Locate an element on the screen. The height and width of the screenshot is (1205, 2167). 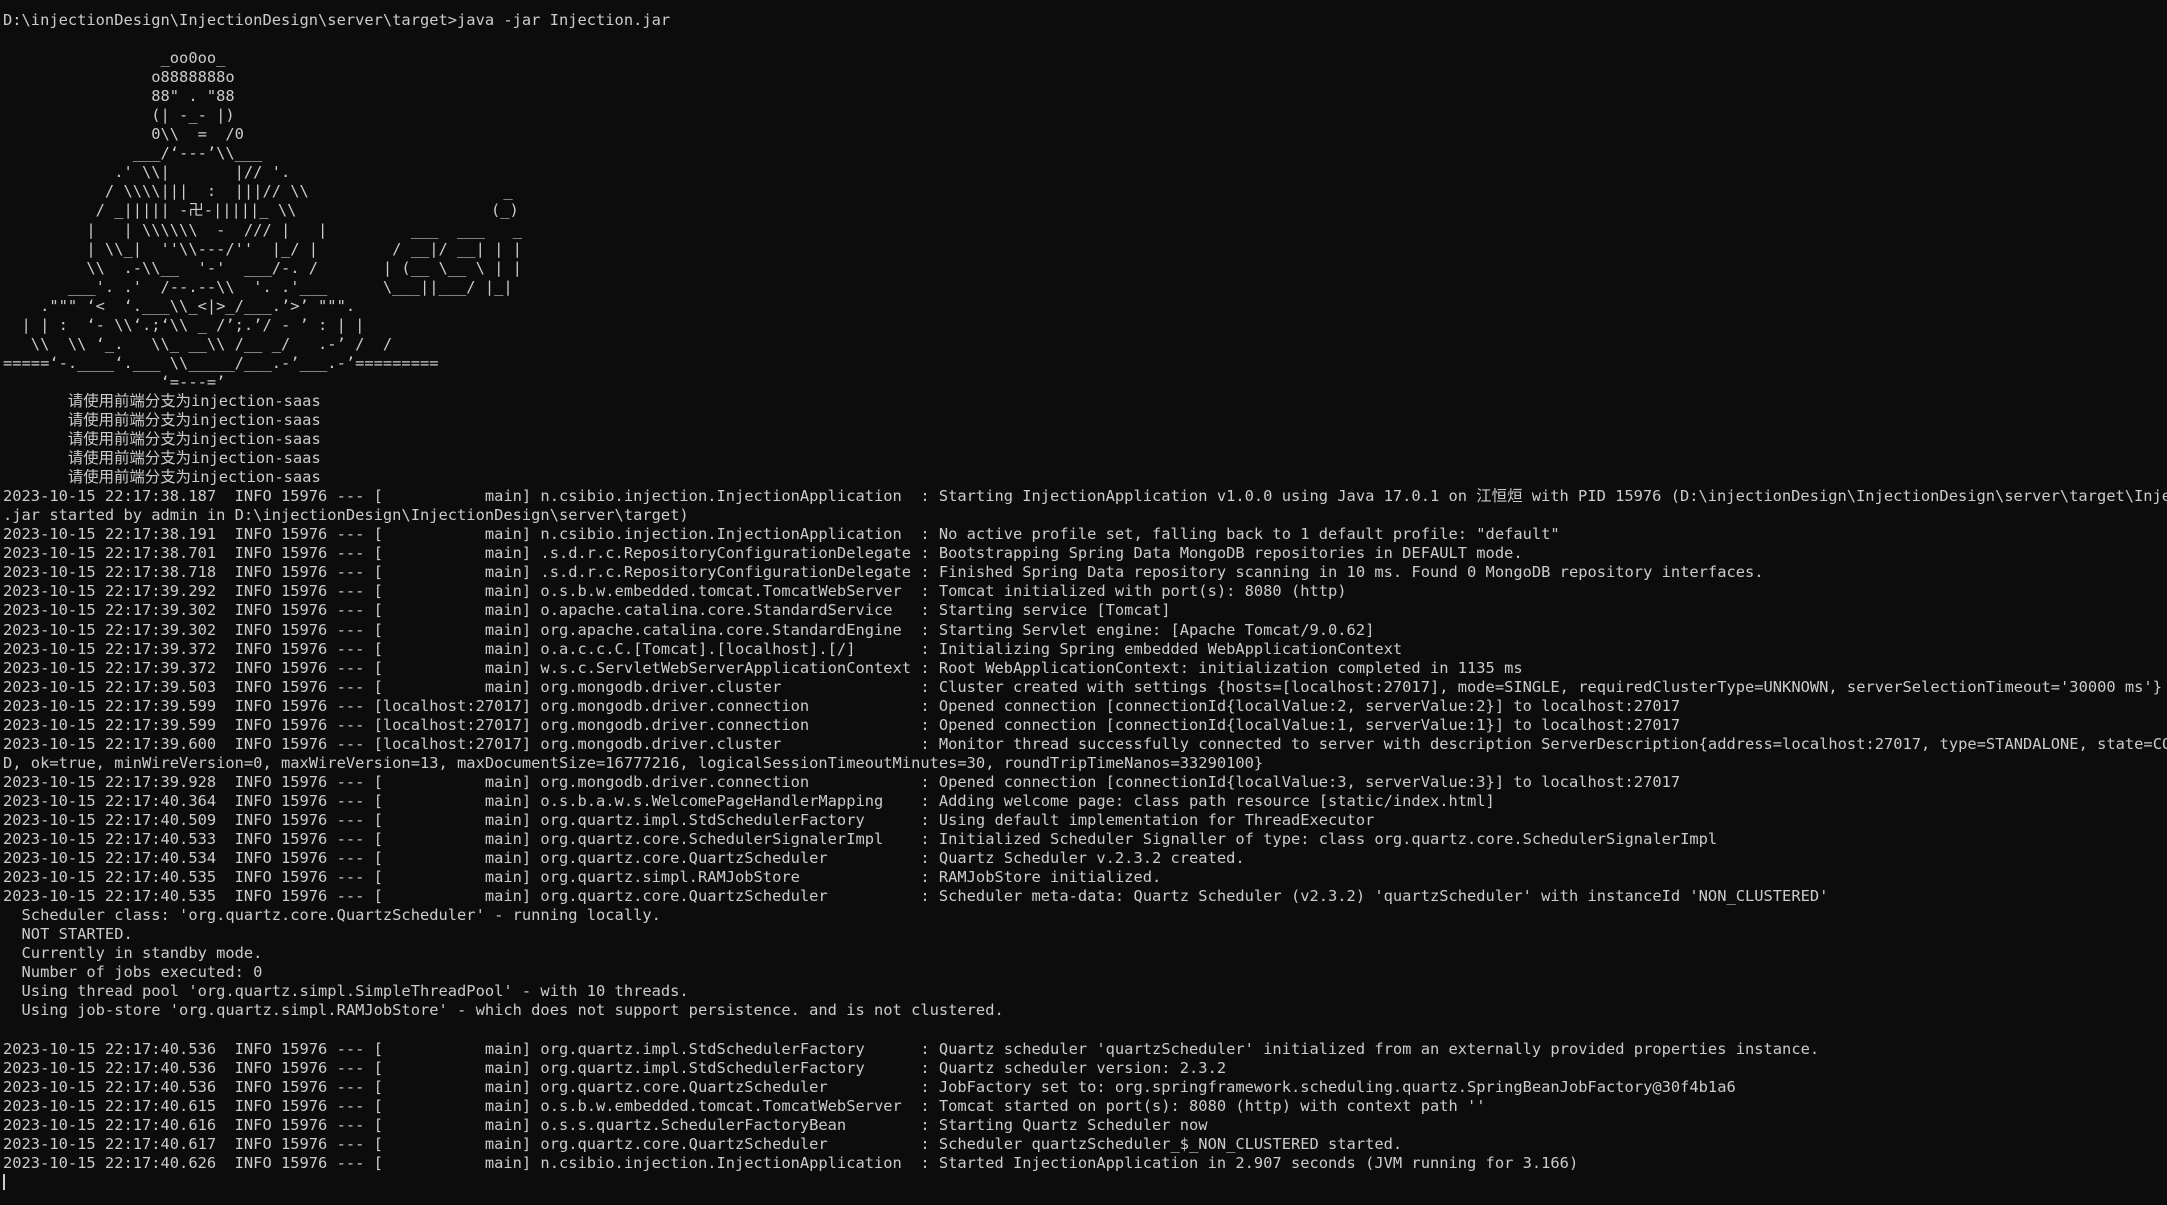
terminal-line: | | : ‘- \\‘.;‘\\ _ /’;.’/ - ’ : | | is located at coordinates (184, 324).